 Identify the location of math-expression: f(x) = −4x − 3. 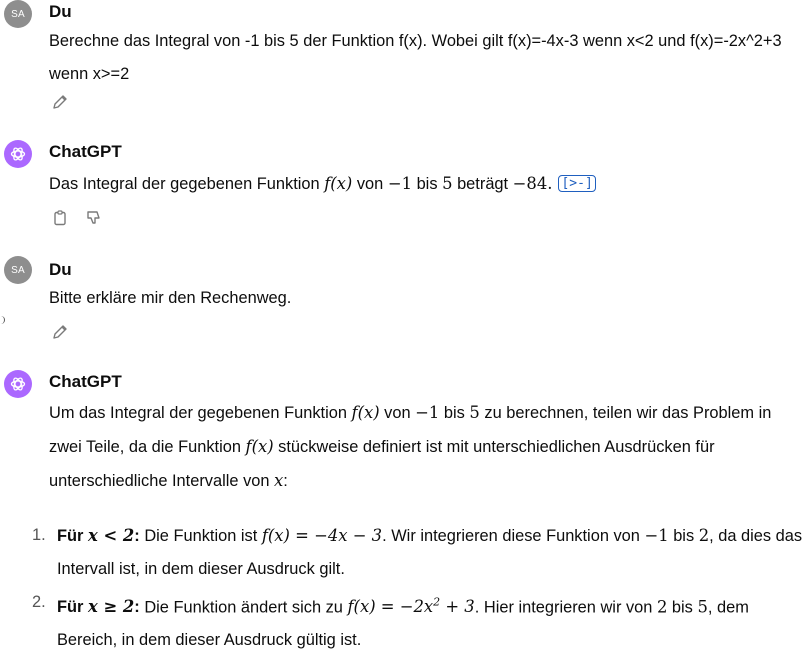
(322, 535).